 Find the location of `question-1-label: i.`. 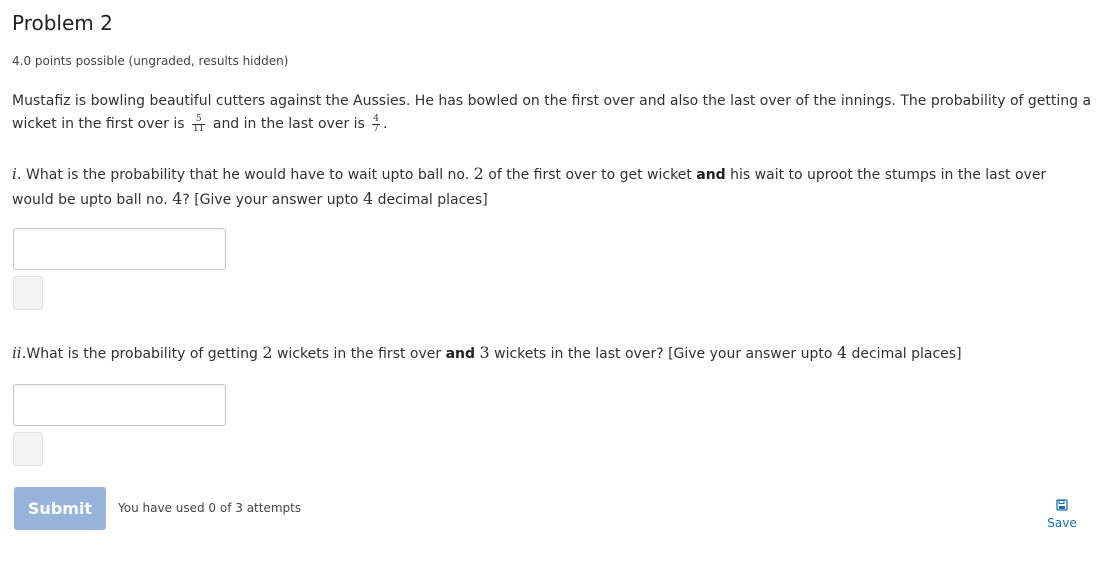

question-1-label: i. is located at coordinates (17, 174).